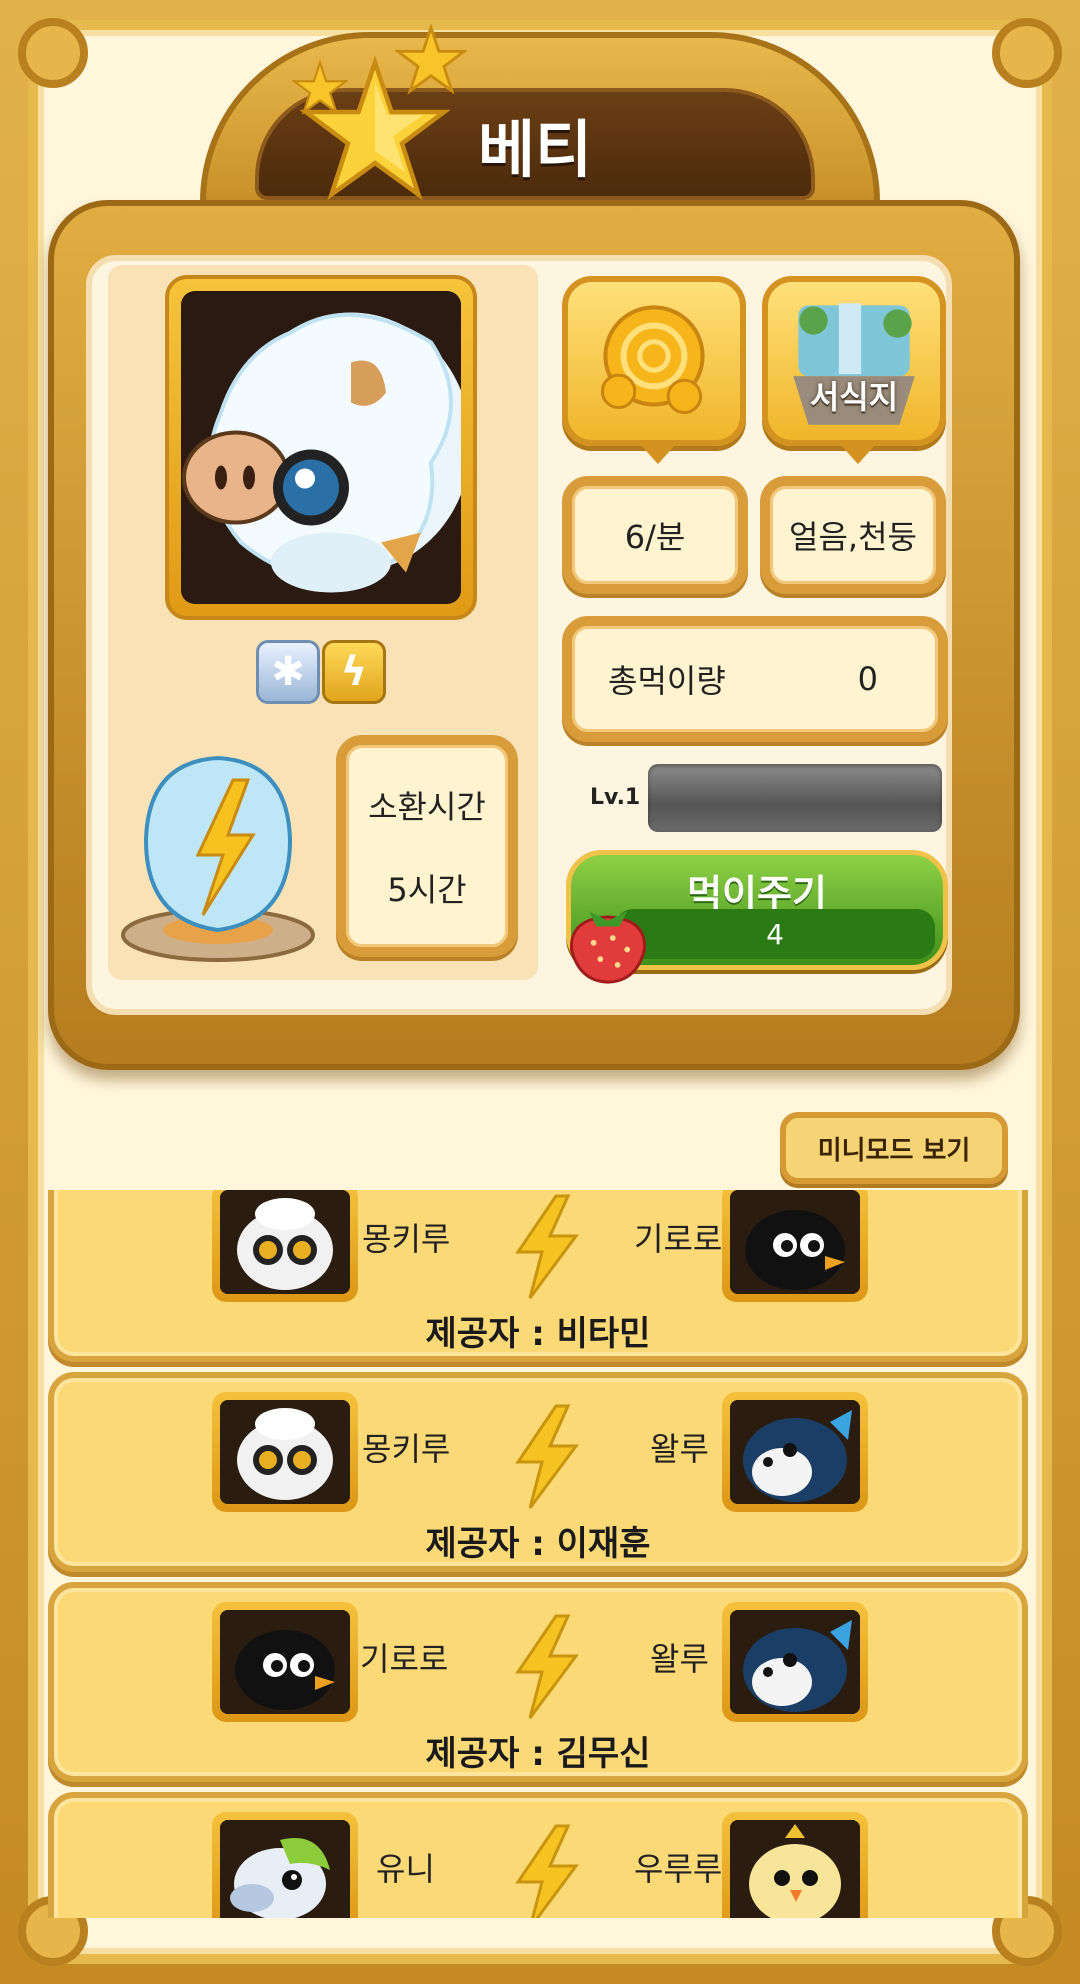  Describe the element at coordinates (288, 672) in the screenshot. I see `snowflake-icon: ✱` at that location.